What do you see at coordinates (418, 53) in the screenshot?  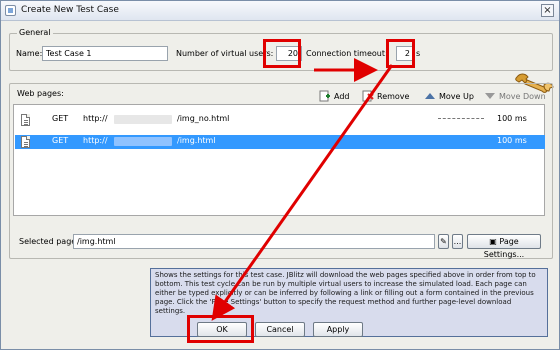 I see `connection-timeout-unit: s` at bounding box center [418, 53].